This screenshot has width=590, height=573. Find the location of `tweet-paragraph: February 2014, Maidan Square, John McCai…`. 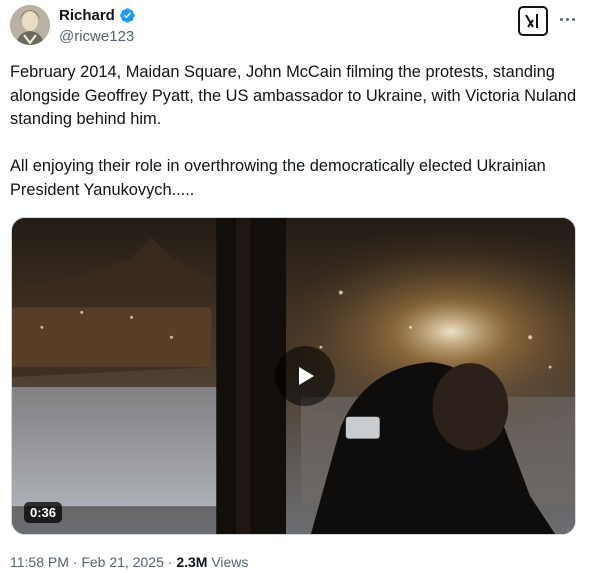

tweet-paragraph: February 2014, Maidan Square, John McCai… is located at coordinates (293, 95).